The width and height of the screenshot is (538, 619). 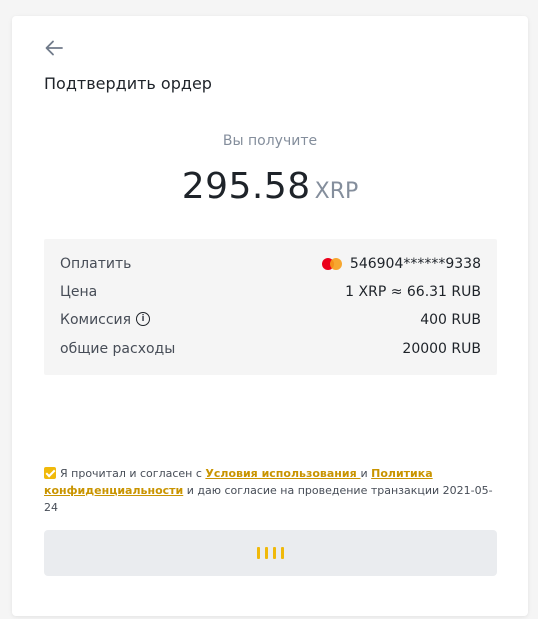 I want to click on amount-unit: XRP, so click(x=336, y=191).